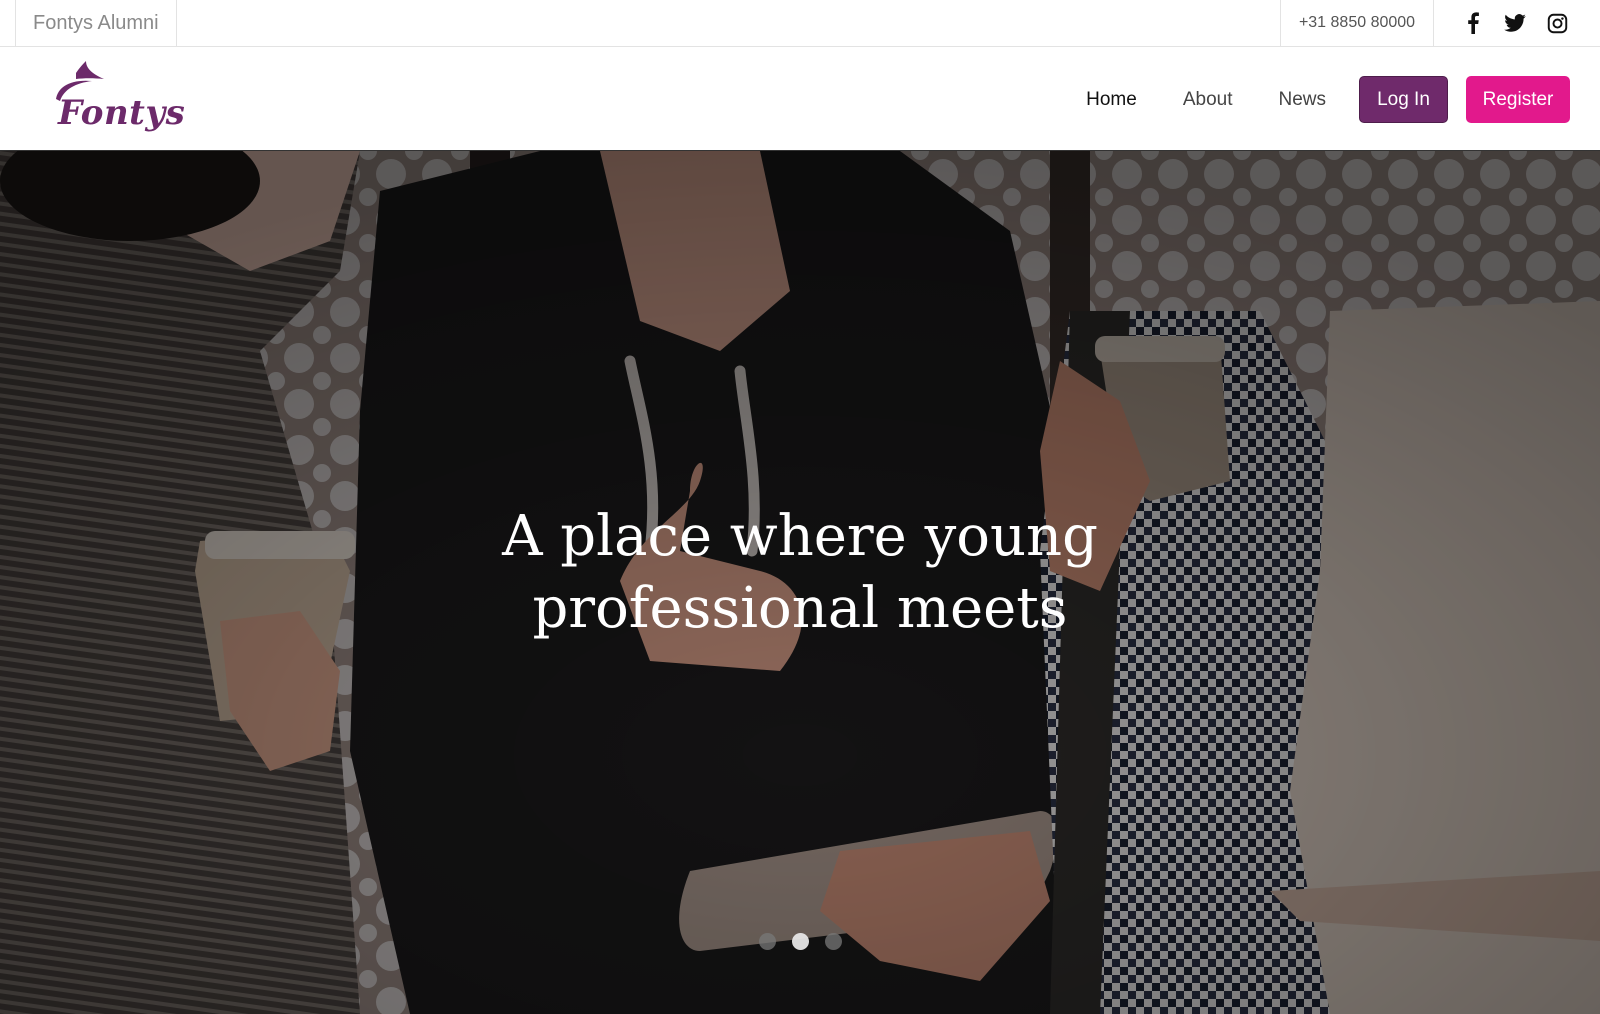  What do you see at coordinates (1357, 23) in the screenshot?
I see `phone-number: +31 8850 80000` at bounding box center [1357, 23].